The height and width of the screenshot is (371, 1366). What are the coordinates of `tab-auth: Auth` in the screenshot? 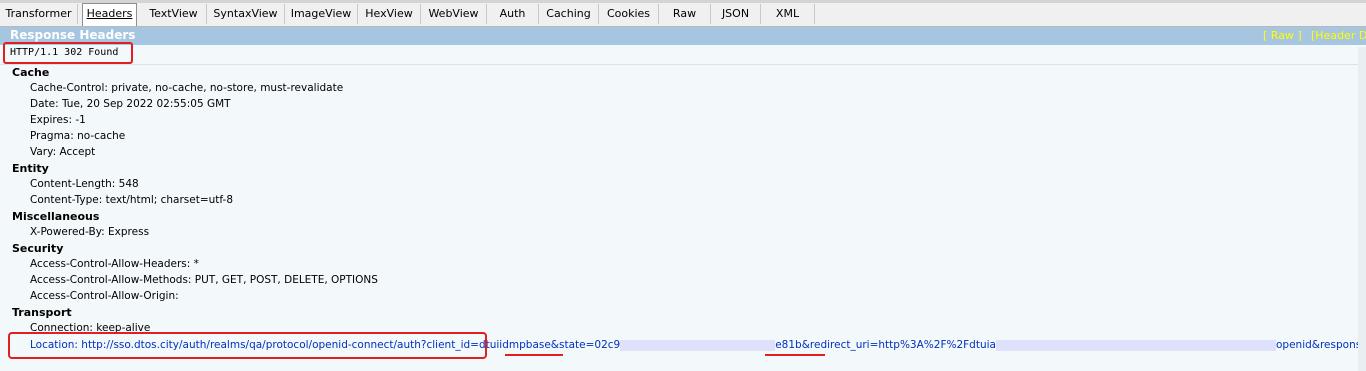 It's located at (513, 14).